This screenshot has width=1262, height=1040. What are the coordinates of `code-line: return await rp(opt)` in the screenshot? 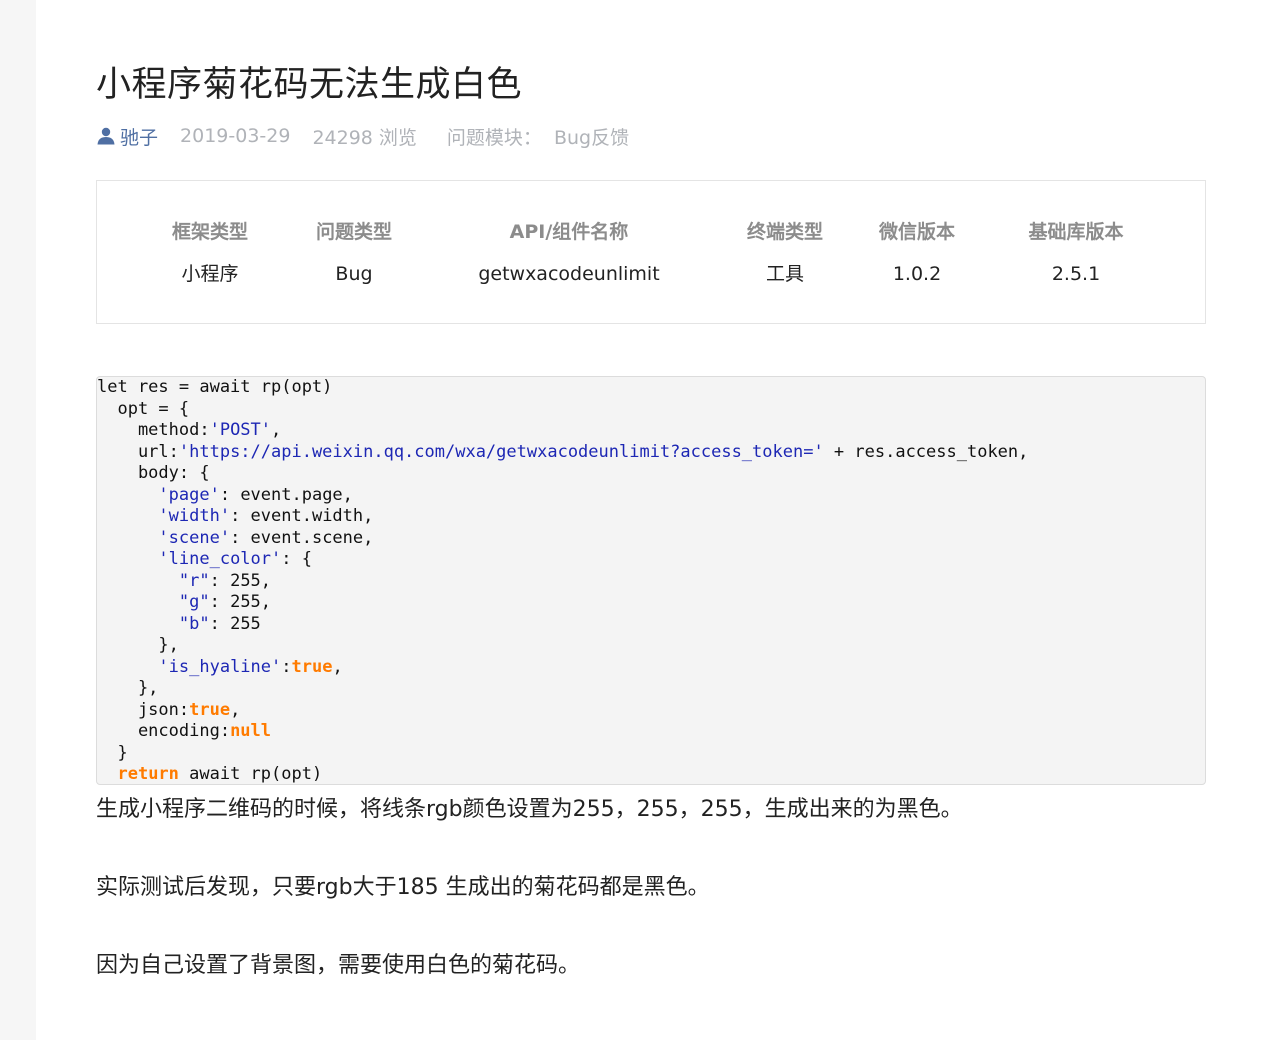 It's located at (651, 774).